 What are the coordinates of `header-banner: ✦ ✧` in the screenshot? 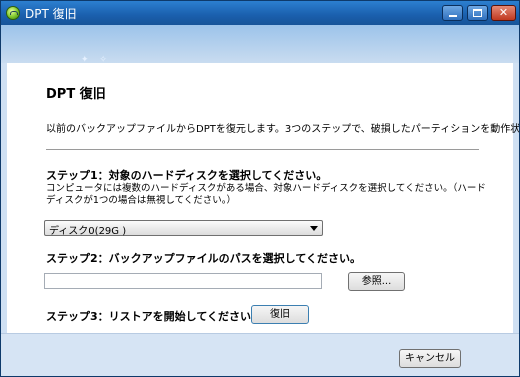 It's located at (260, 45).